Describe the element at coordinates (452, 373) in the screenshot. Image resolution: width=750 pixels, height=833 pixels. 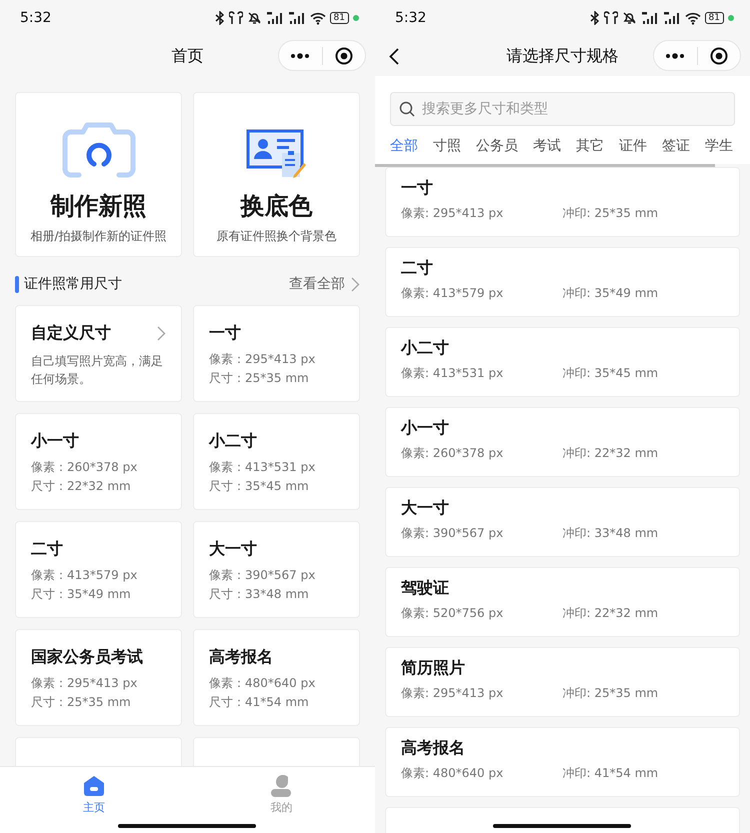
I see `pixel-dimensions: 像素: 413*531 px` at that location.